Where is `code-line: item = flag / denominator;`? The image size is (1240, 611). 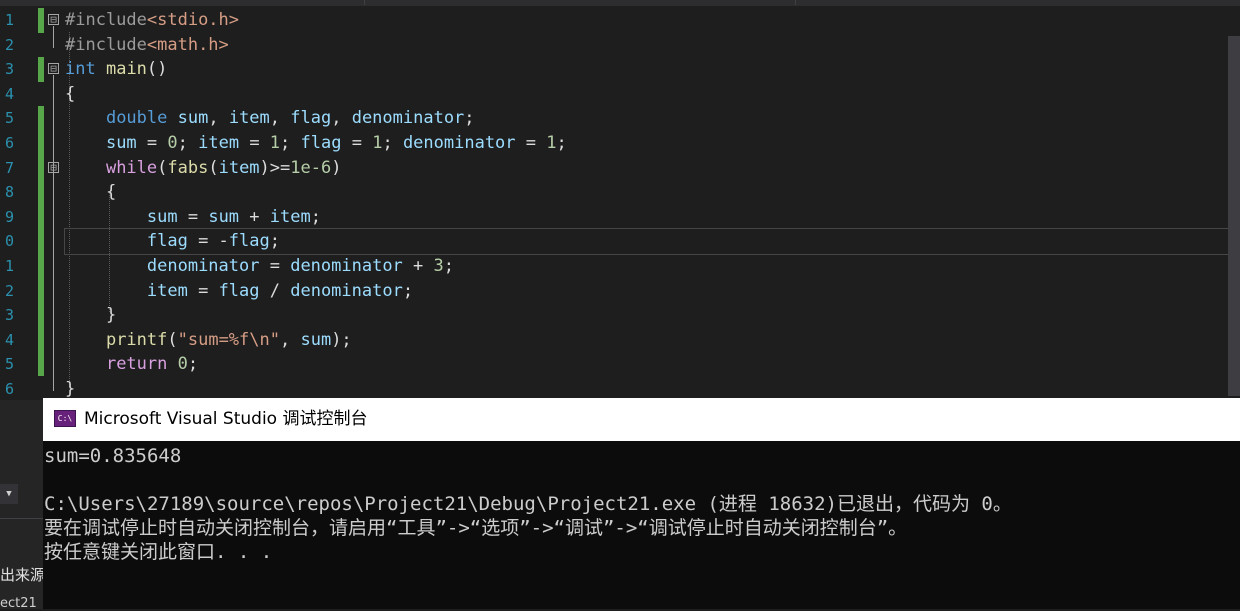
code-line: item = flag / denominator; is located at coordinates (646, 291).